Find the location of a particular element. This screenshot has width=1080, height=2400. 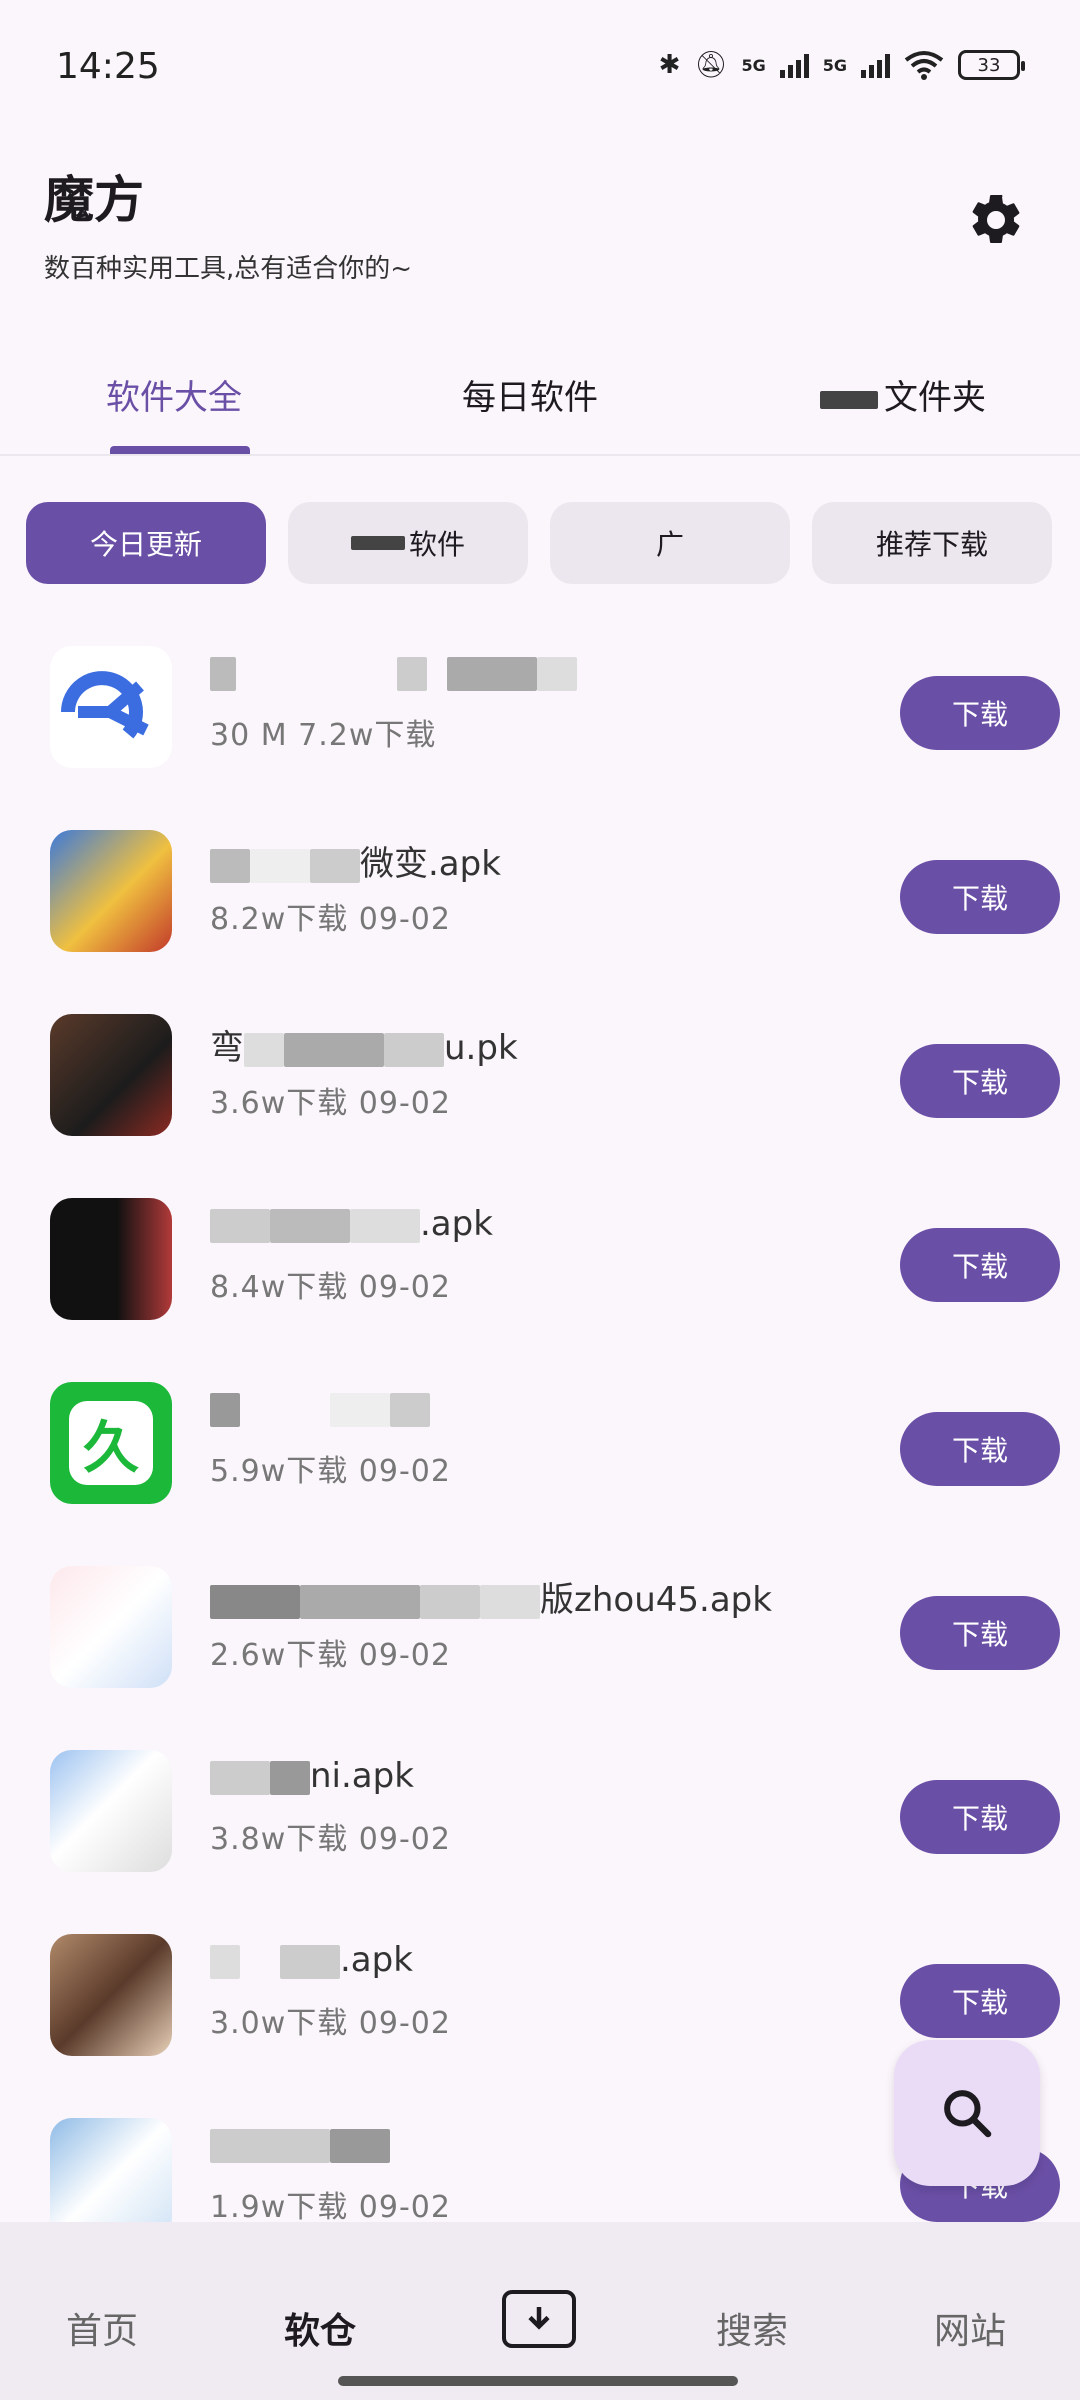

app-meta: 8.2w下载 09-02 is located at coordinates (330, 919).